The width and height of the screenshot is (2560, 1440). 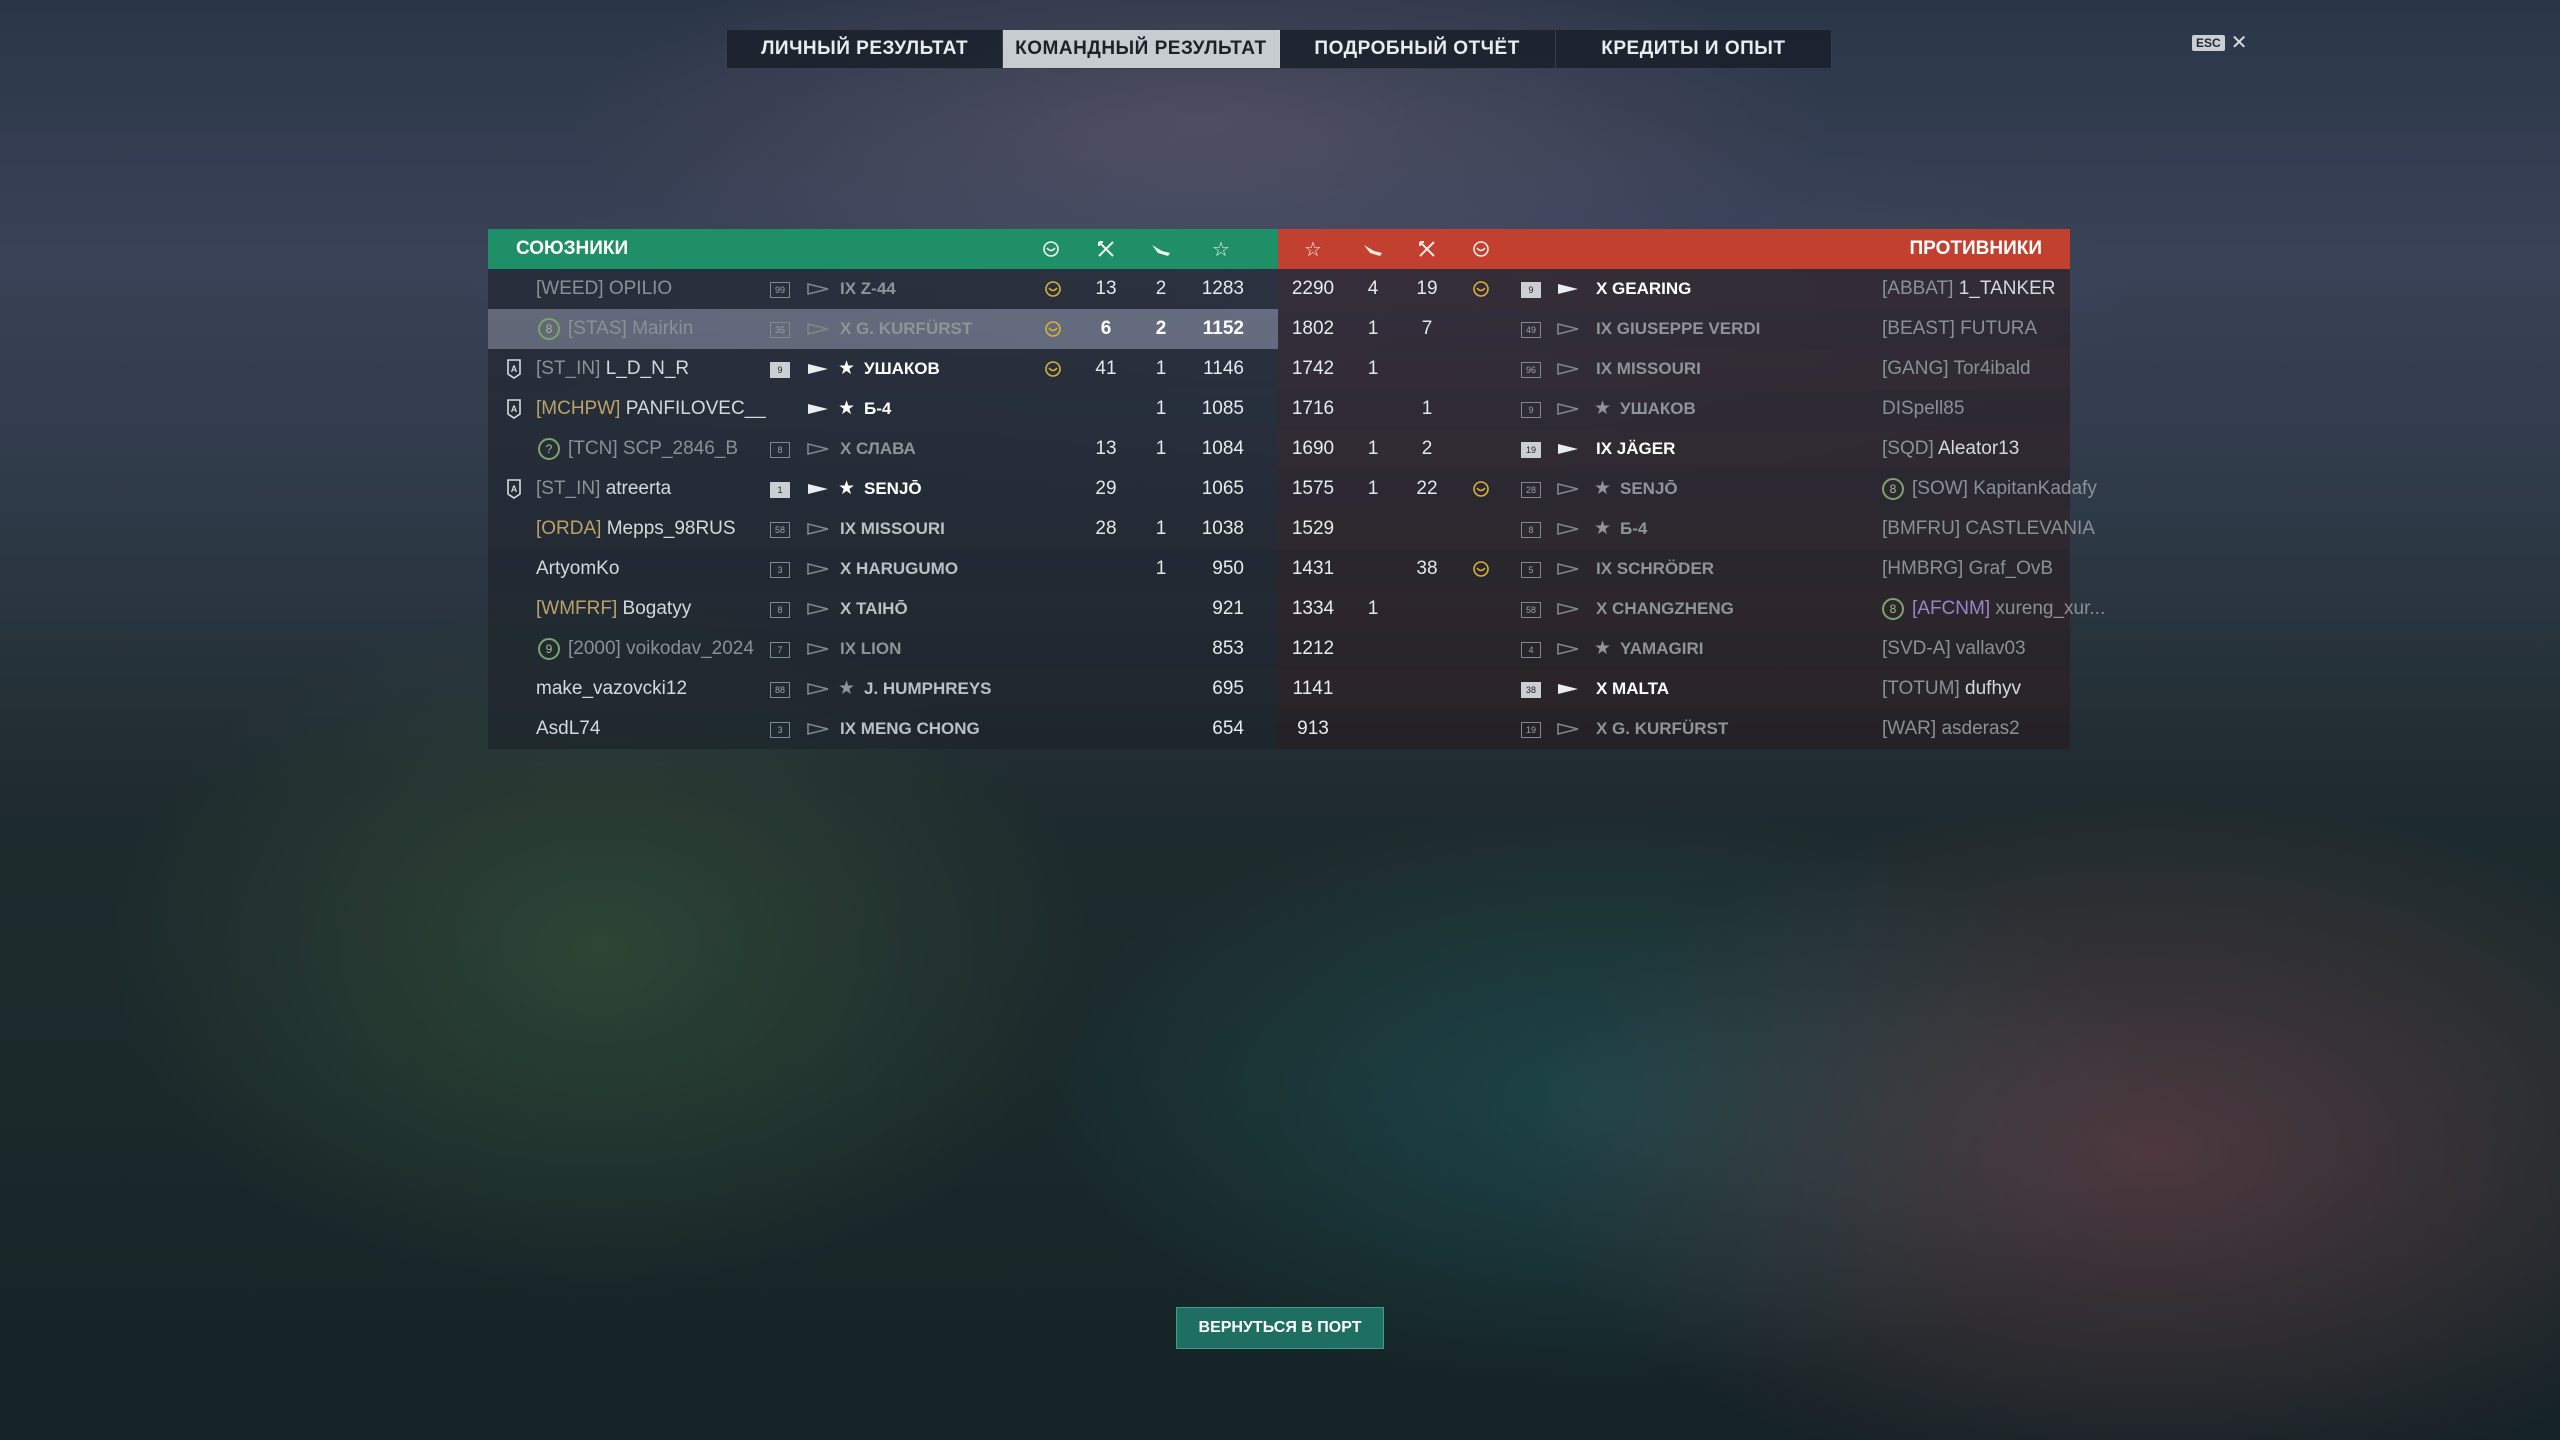 What do you see at coordinates (1674, 449) in the screenshot?
I see `enemy-row: 1690 1 2 19 IX JÄGER [SQD] Aleator13` at bounding box center [1674, 449].